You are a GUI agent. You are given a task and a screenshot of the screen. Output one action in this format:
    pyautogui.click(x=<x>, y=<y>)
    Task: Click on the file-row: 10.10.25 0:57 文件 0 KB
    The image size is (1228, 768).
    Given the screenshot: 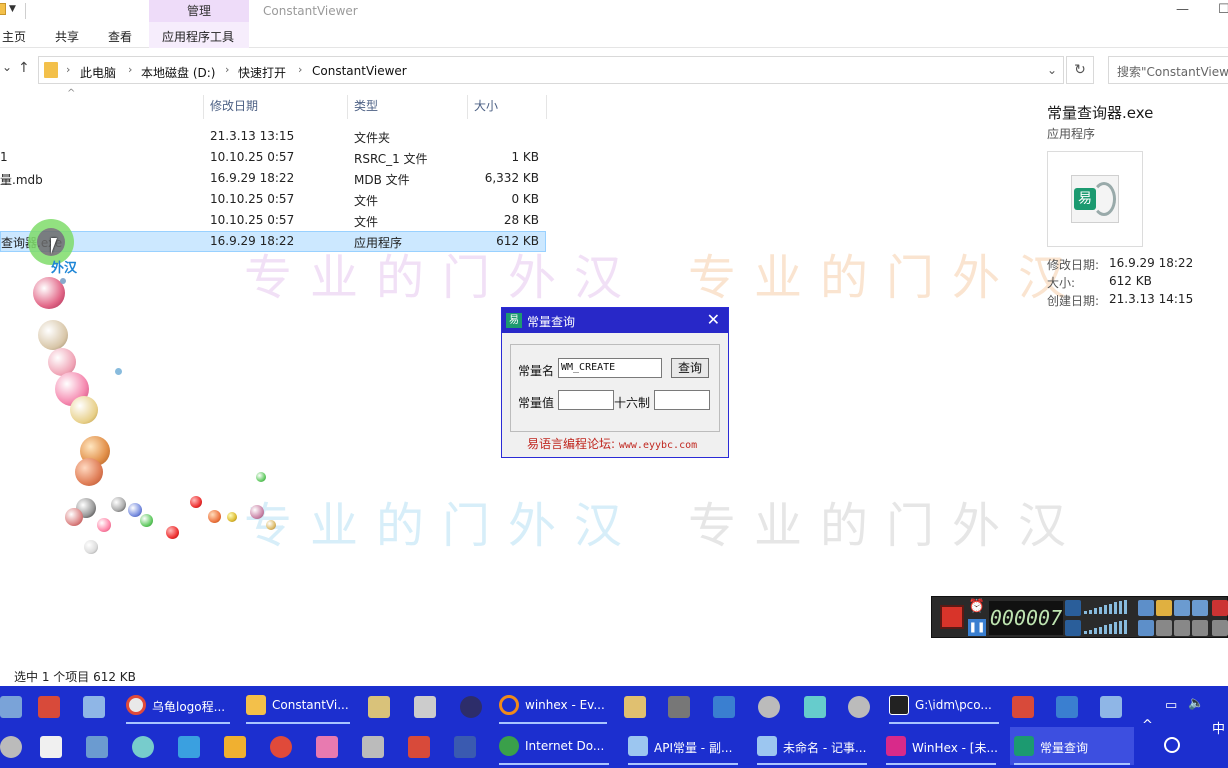 What is the action you would take?
    pyautogui.click(x=273, y=199)
    